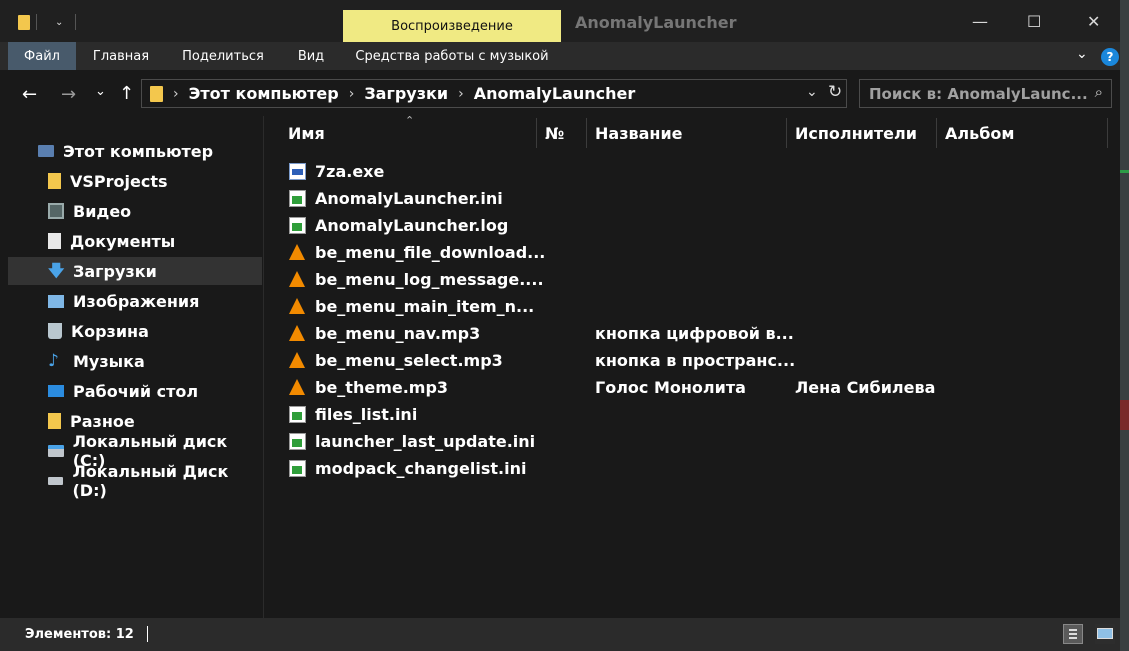 The height and width of the screenshot is (651, 1129). I want to click on quick-access-folder-icon, so click(24, 22).